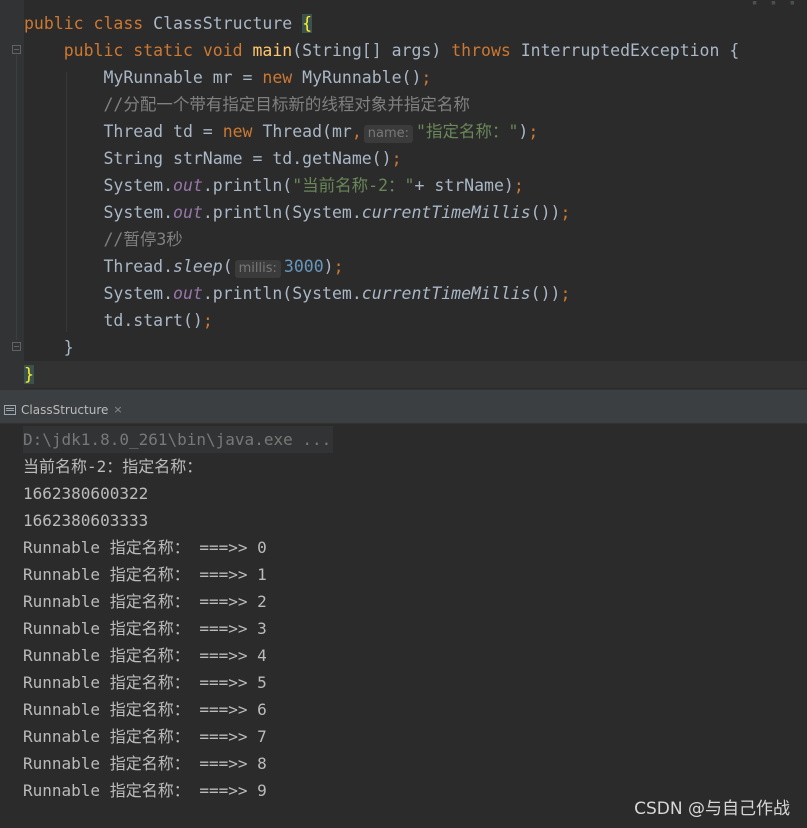  I want to click on code-token: ,, so click(356, 131).